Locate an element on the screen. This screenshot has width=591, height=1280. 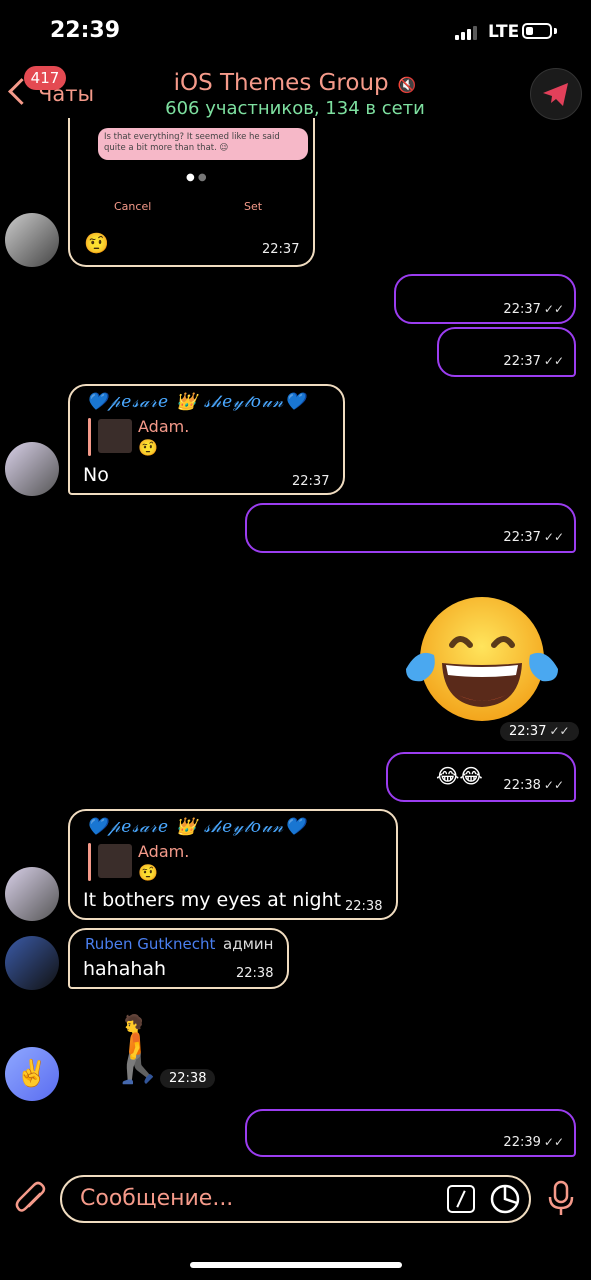
message-meta: 22:38 ✓✓ is located at coordinates (533, 783).